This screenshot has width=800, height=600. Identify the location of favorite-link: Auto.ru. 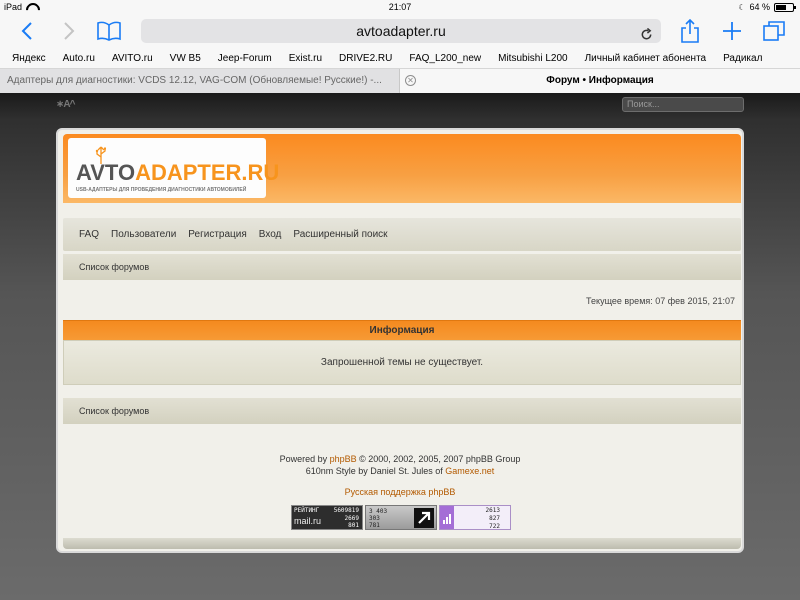
(79, 58).